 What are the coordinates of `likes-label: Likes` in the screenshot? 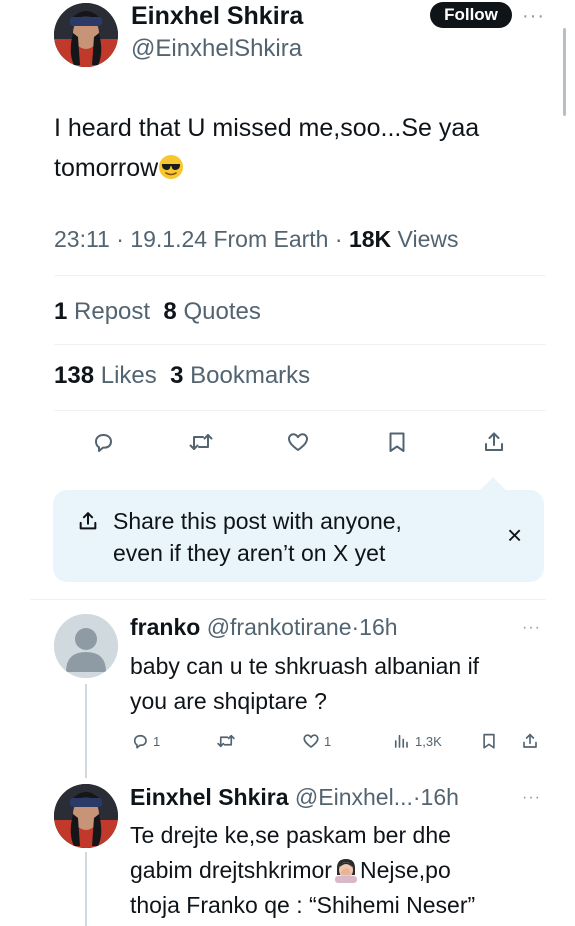 It's located at (129, 375).